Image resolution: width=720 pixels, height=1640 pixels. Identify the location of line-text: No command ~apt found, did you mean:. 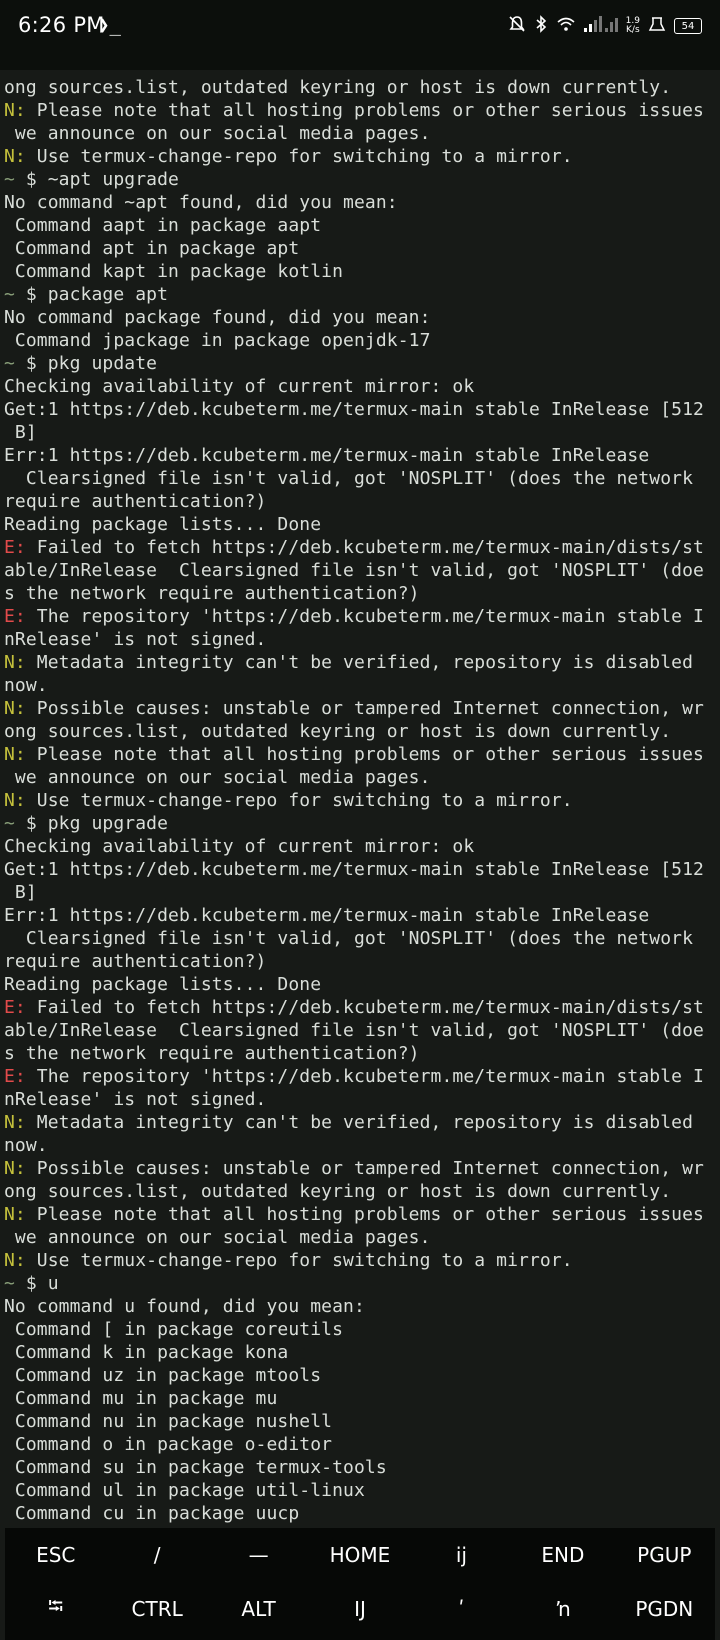
(201, 202).